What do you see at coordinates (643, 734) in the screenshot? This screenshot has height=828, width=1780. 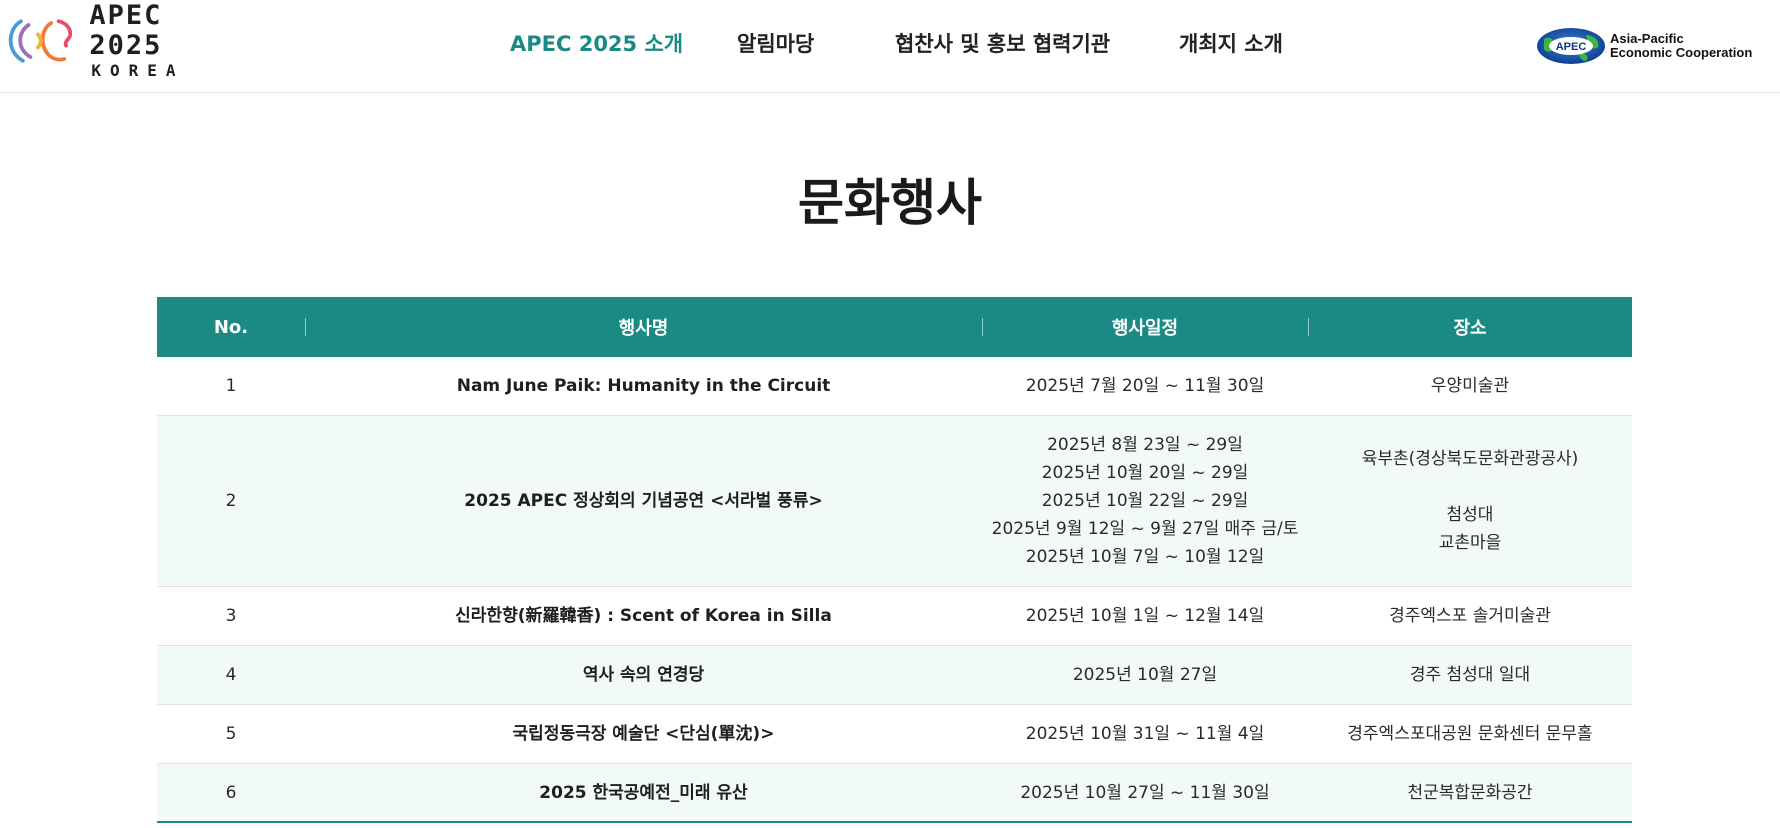 I see `cell-event-name: 국립정동극장 예술단 <단심(單沈)>` at bounding box center [643, 734].